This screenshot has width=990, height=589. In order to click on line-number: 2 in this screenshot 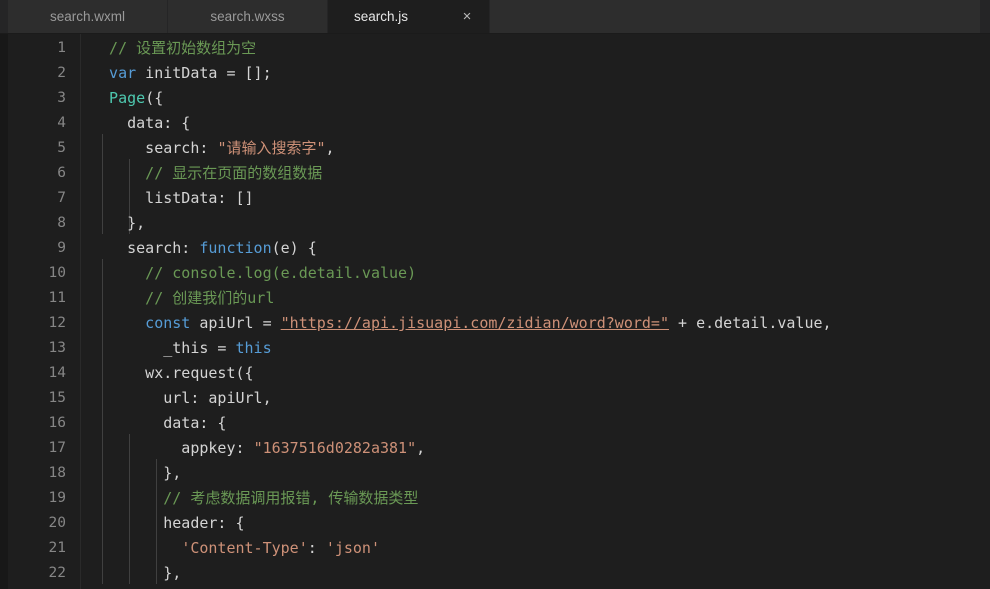, I will do `click(61, 73)`.